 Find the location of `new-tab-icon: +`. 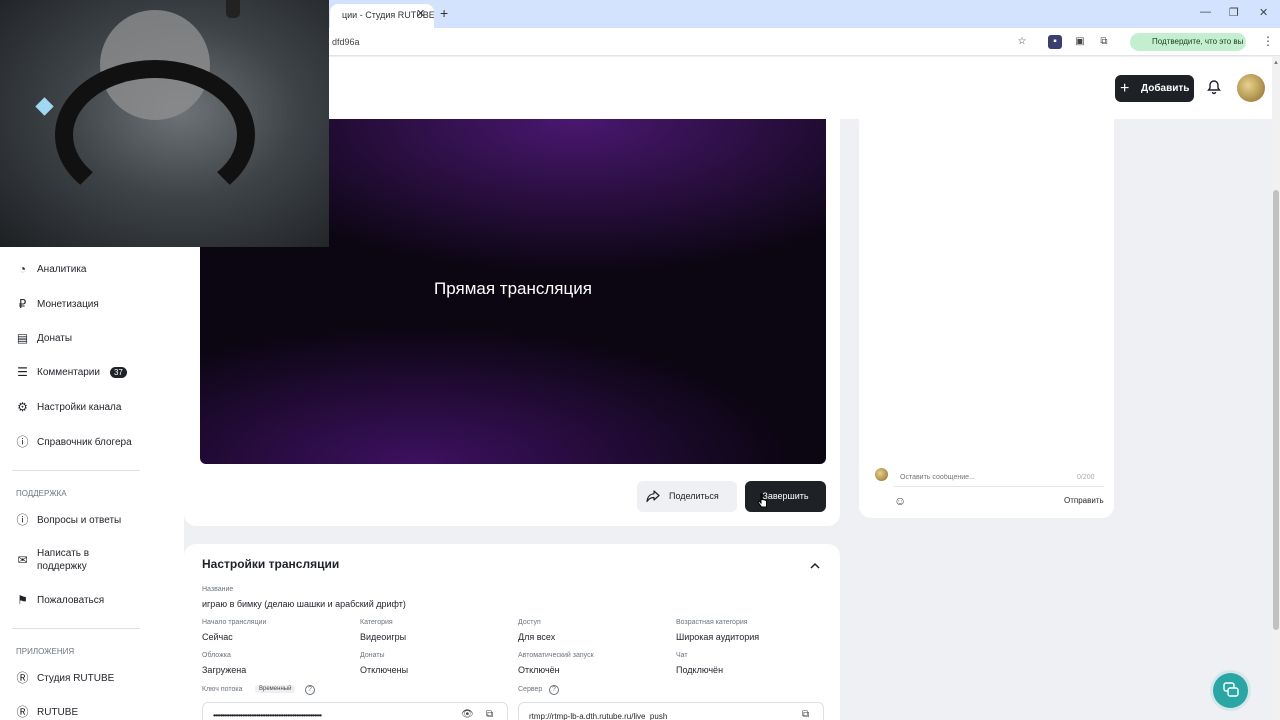

new-tab-icon: + is located at coordinates (444, 13).